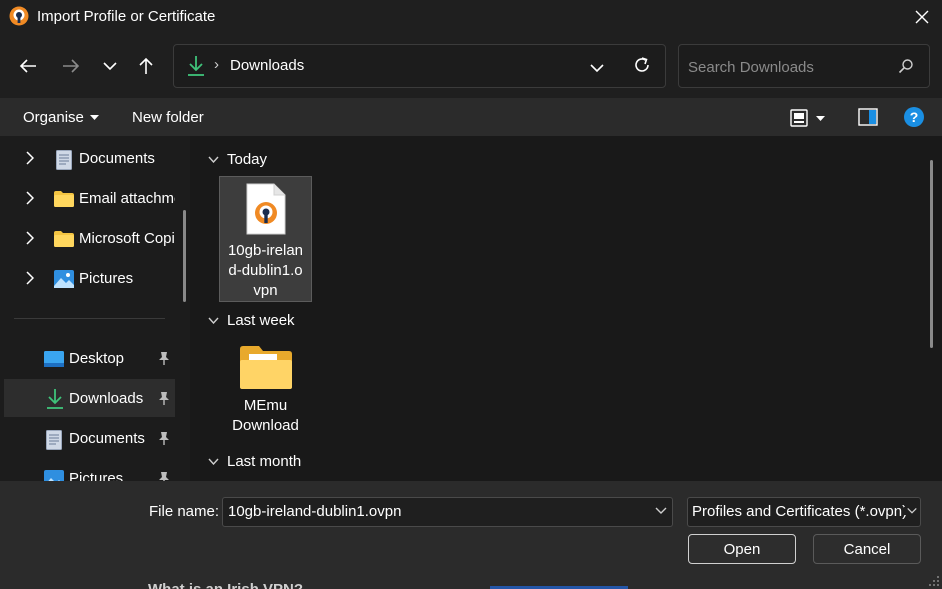  What do you see at coordinates (106, 398) in the screenshot?
I see `sidebar-item-label: Downloads` at bounding box center [106, 398].